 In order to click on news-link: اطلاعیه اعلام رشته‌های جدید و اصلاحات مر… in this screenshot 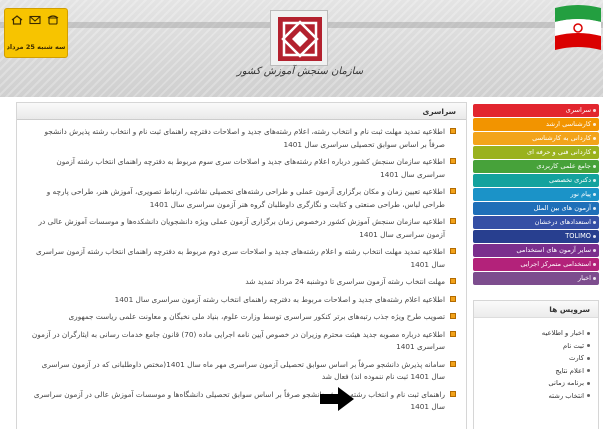, I will do `click(237, 300)`.